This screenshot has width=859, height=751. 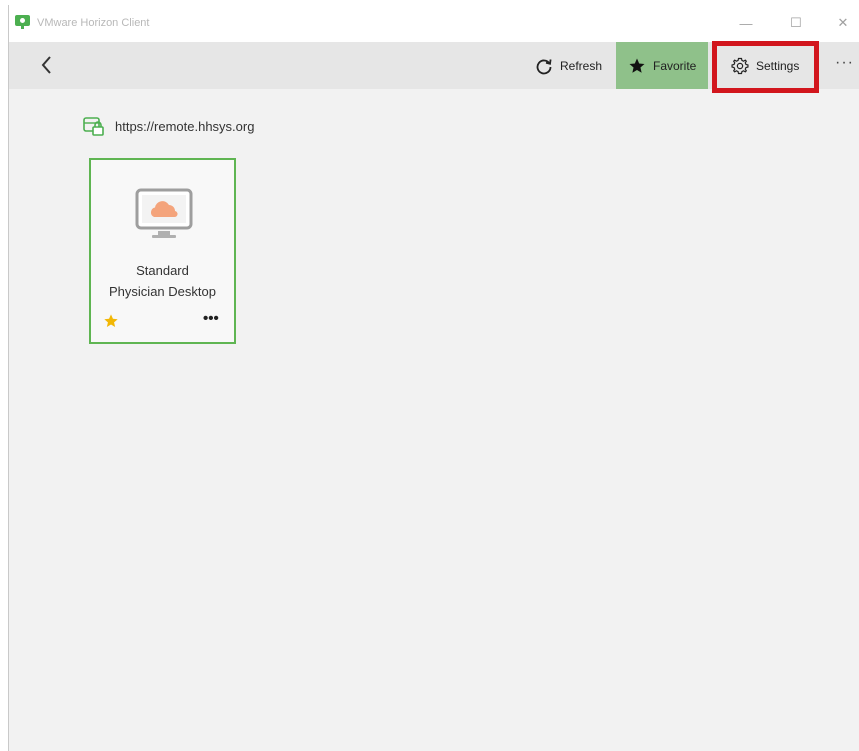 I want to click on star-icon, so click(x=637, y=66).